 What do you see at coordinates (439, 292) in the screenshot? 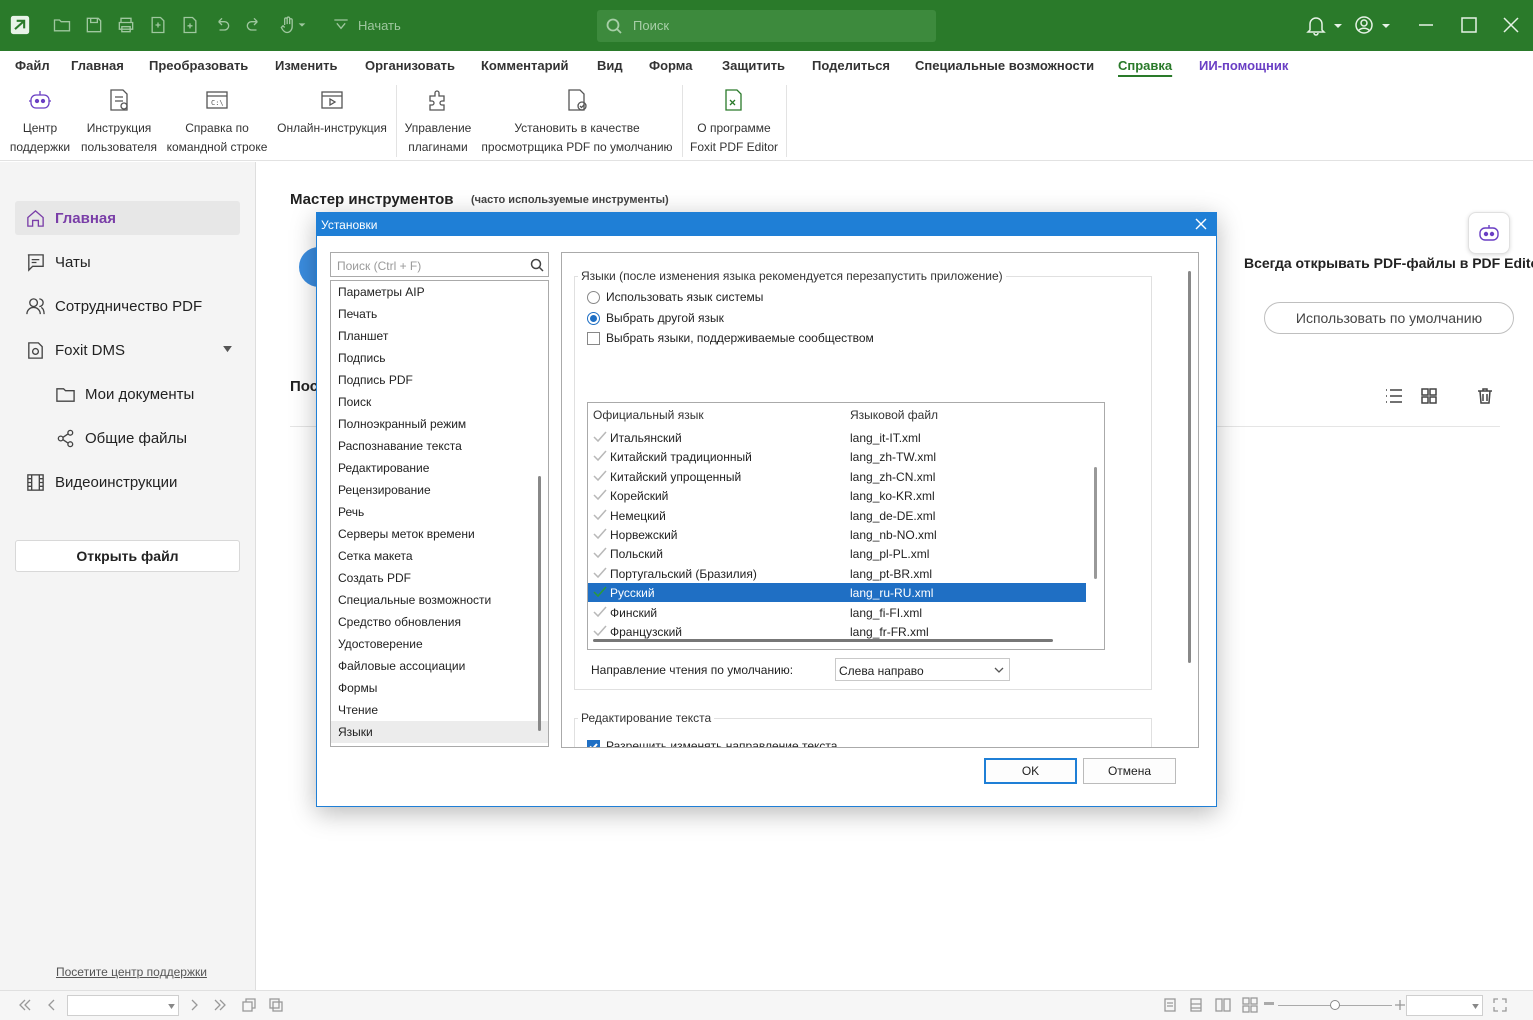
I see `category-item: Параметры AIP` at bounding box center [439, 292].